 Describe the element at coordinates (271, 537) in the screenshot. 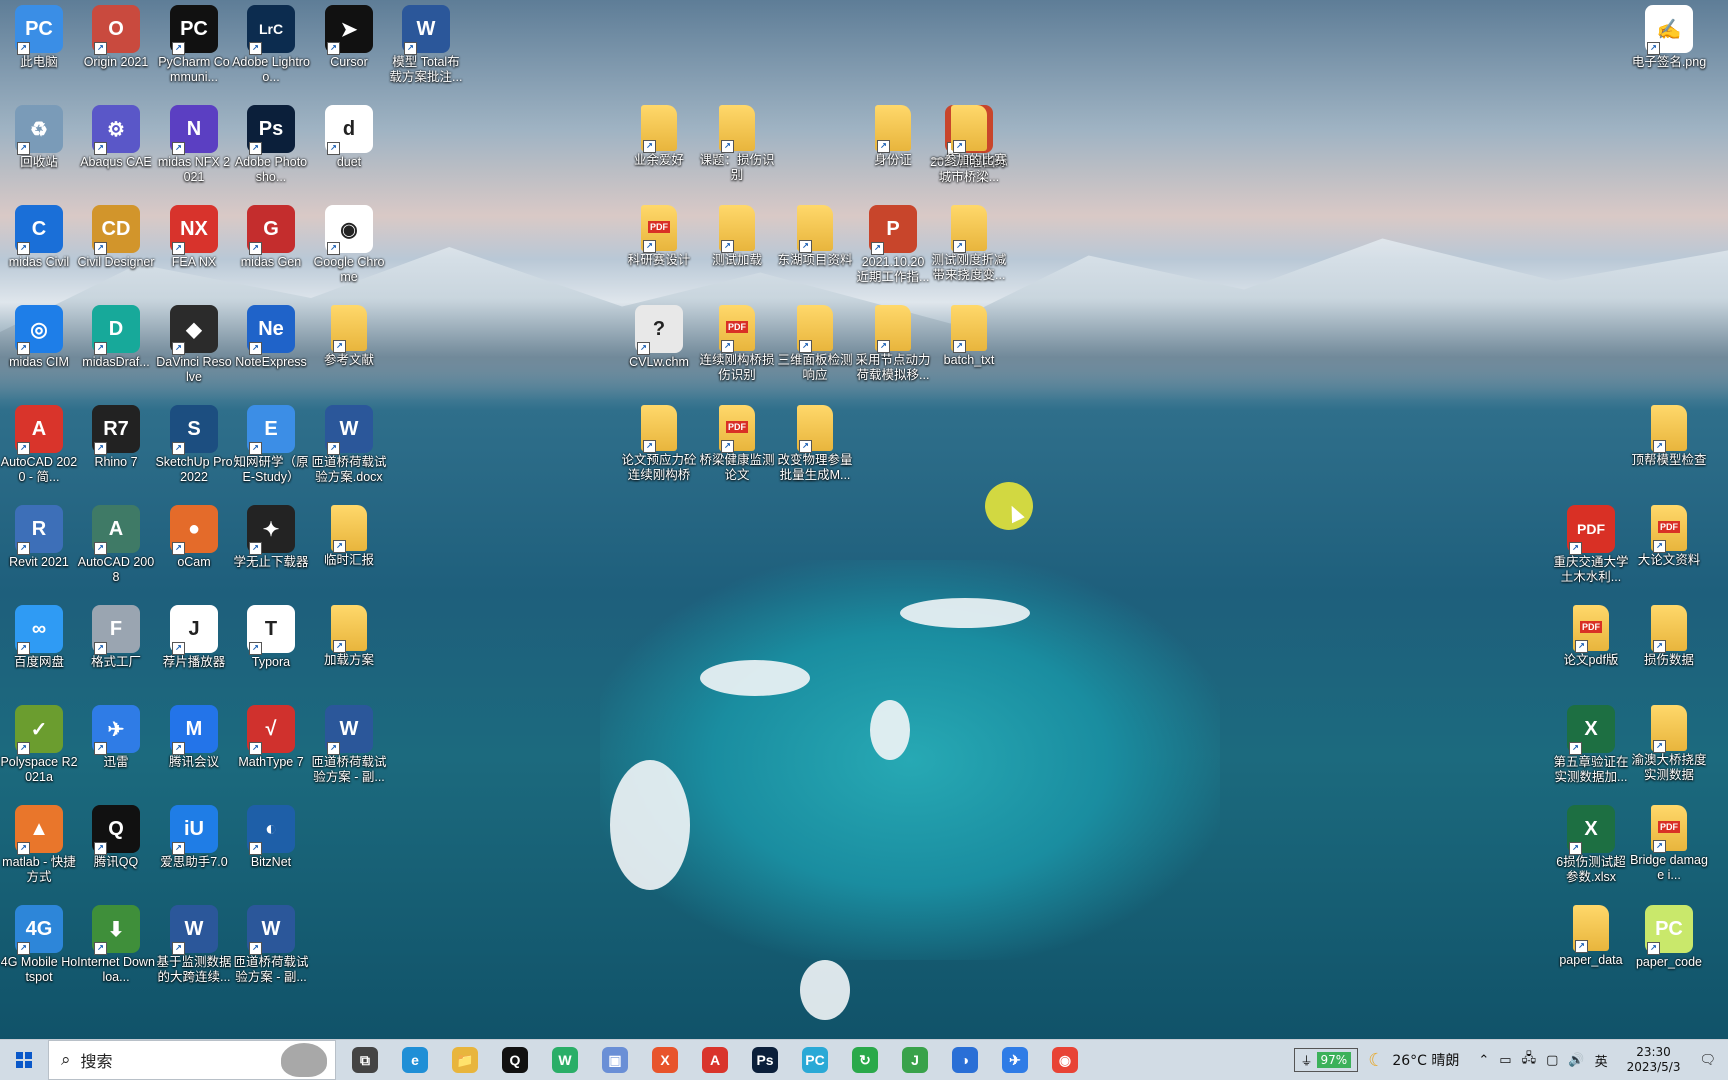

I see `desktop-icon-xuewuzhi-downloader: ✦ ↗ 学无止下载器` at that location.